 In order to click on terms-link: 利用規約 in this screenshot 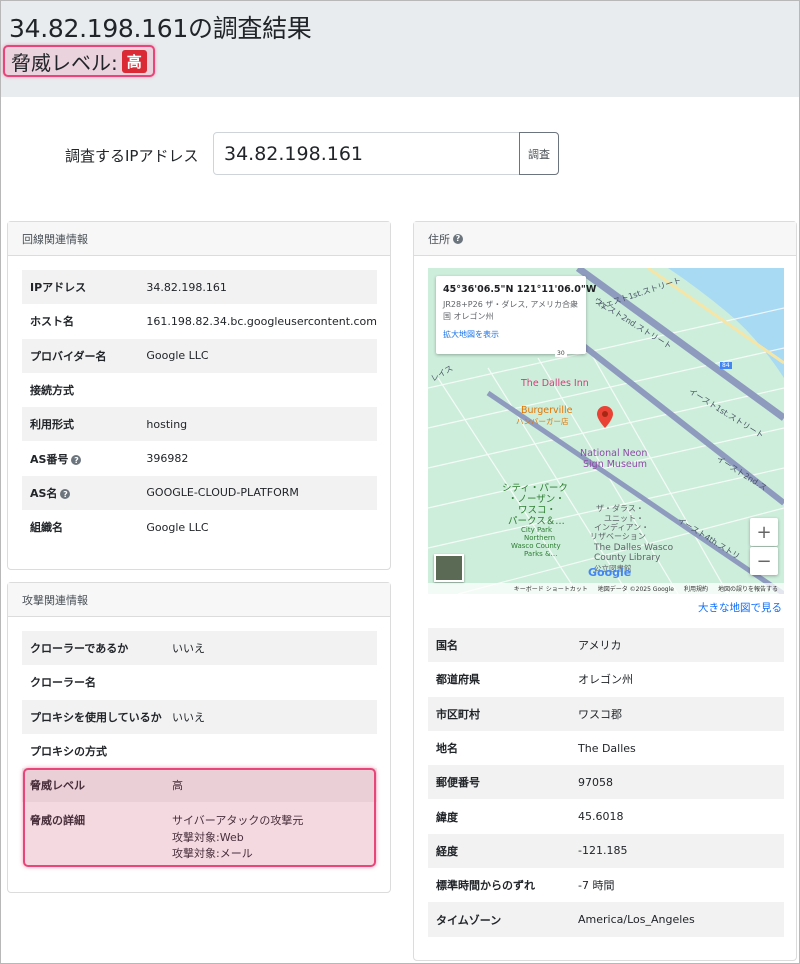, I will do `click(696, 588)`.